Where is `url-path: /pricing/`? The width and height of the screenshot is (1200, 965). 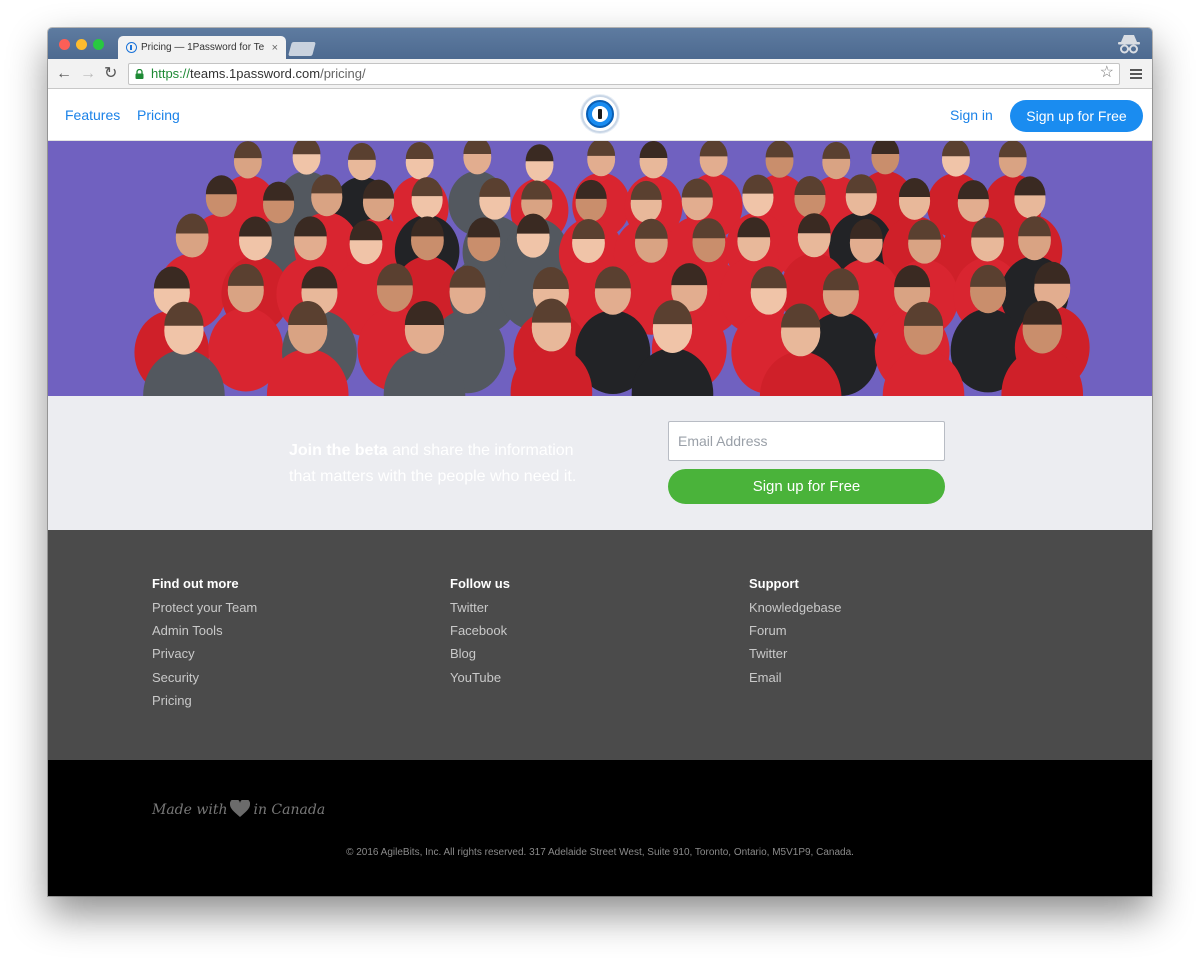 url-path: /pricing/ is located at coordinates (343, 73).